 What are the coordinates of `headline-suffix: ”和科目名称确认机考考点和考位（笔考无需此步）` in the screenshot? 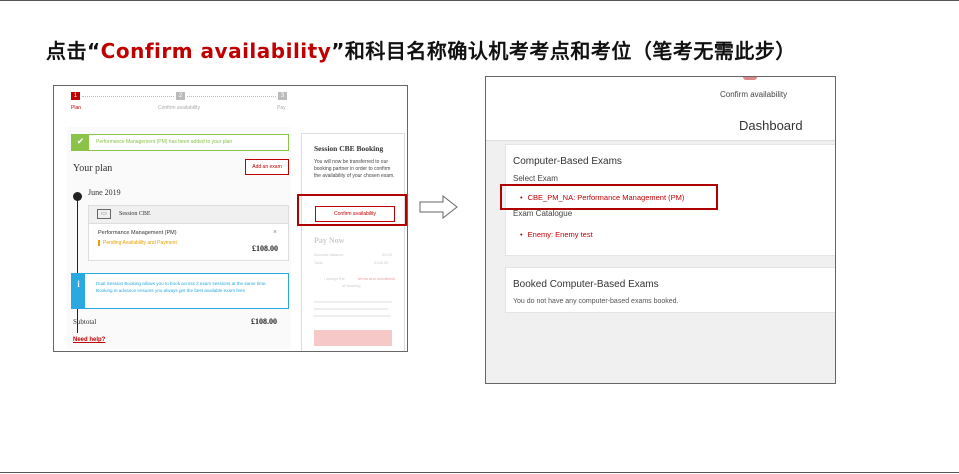 It's located at (563, 51).